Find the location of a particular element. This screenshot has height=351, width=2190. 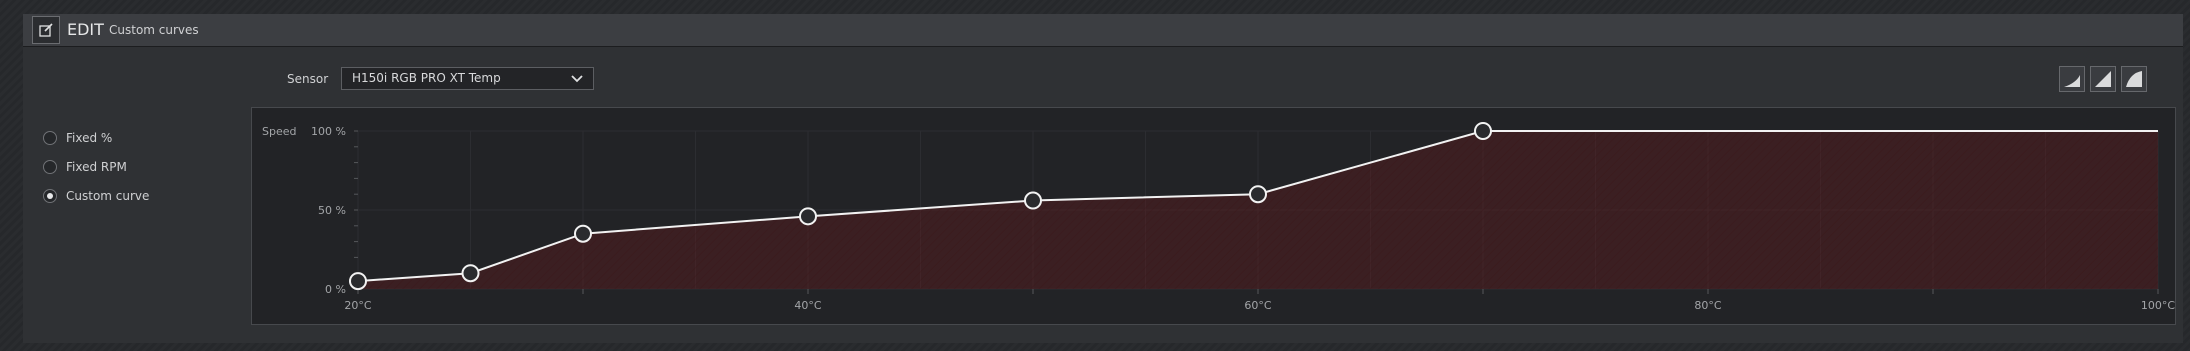

y-axis-label: Speed is located at coordinates (279, 131).